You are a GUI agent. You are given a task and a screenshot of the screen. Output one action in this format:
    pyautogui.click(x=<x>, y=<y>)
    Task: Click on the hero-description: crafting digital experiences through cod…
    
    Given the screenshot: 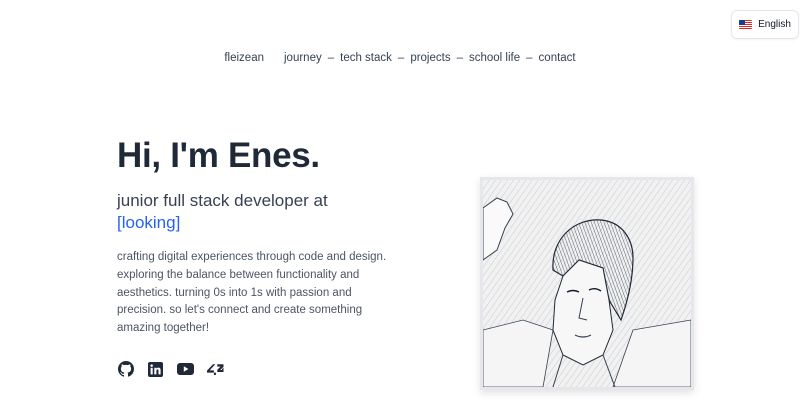 What is the action you would take?
    pyautogui.click(x=252, y=293)
    